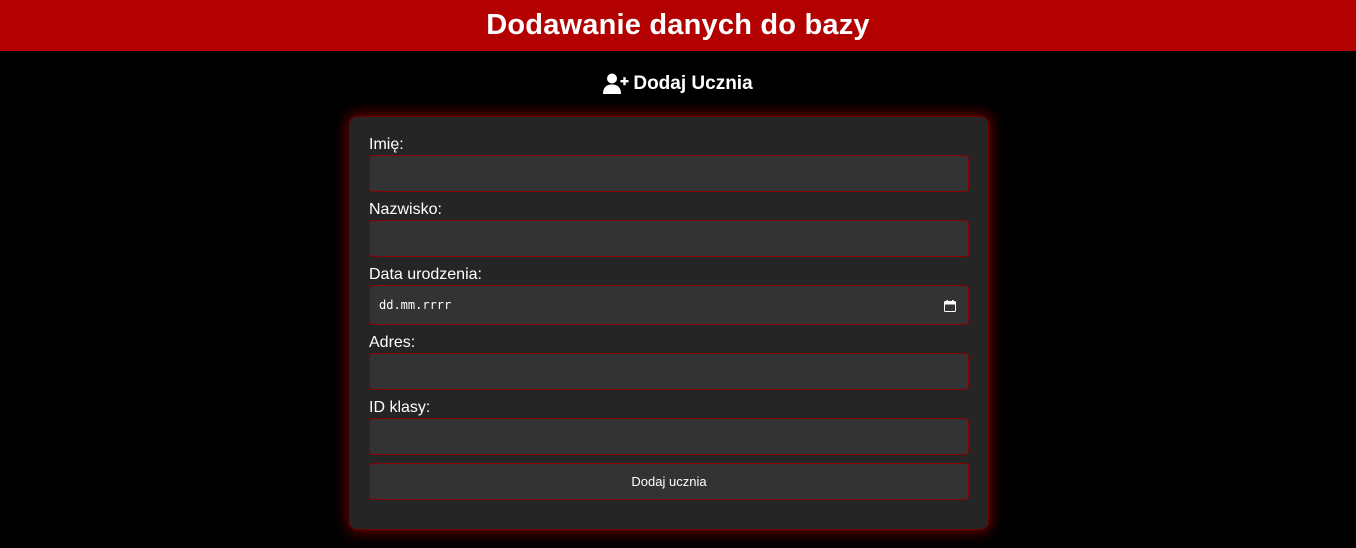  Describe the element at coordinates (950, 305) in the screenshot. I see `calendar-icon` at that location.